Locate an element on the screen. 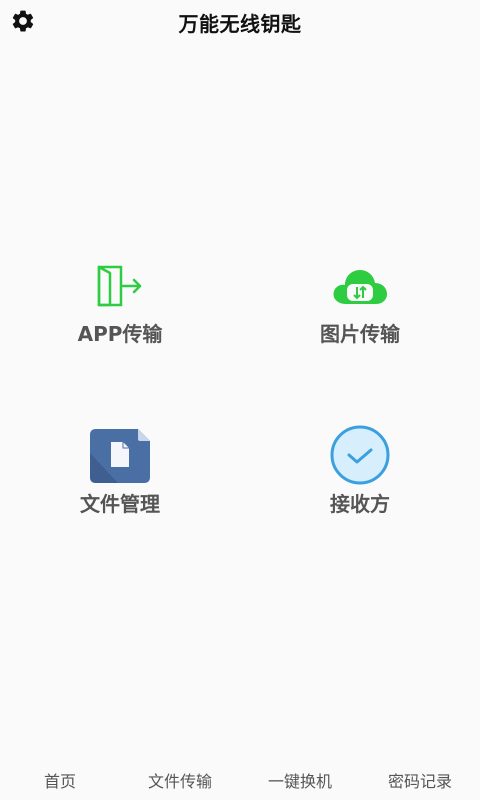 The height and width of the screenshot is (800, 480). tile-label: 接收方 is located at coordinates (360, 504).